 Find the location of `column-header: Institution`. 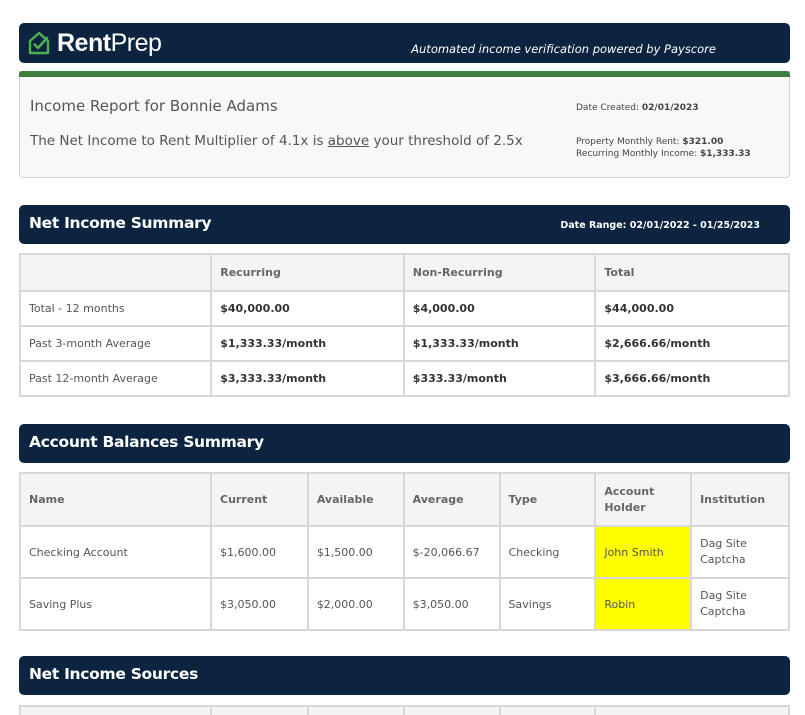

column-header: Institution is located at coordinates (740, 499).